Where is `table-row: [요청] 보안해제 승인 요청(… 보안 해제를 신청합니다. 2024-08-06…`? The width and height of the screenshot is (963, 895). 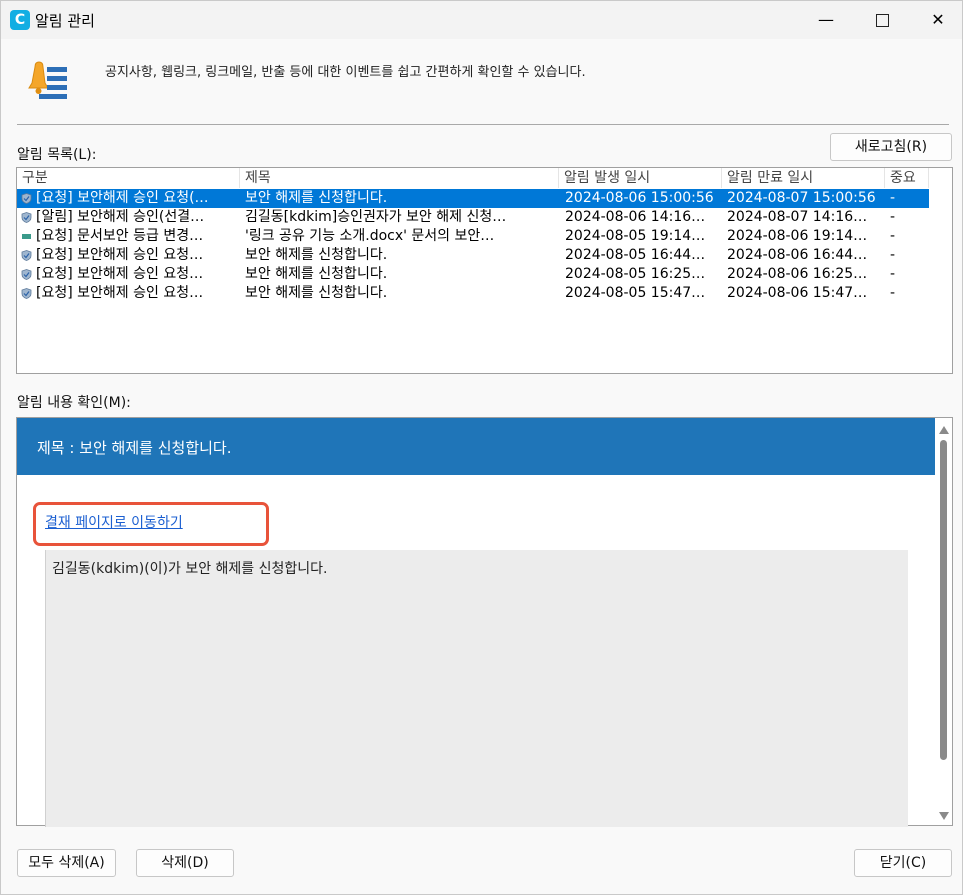
table-row: [요청] 보안해제 승인 요청(… 보안 해제를 신청합니다. 2024-08-06… is located at coordinates (473, 198).